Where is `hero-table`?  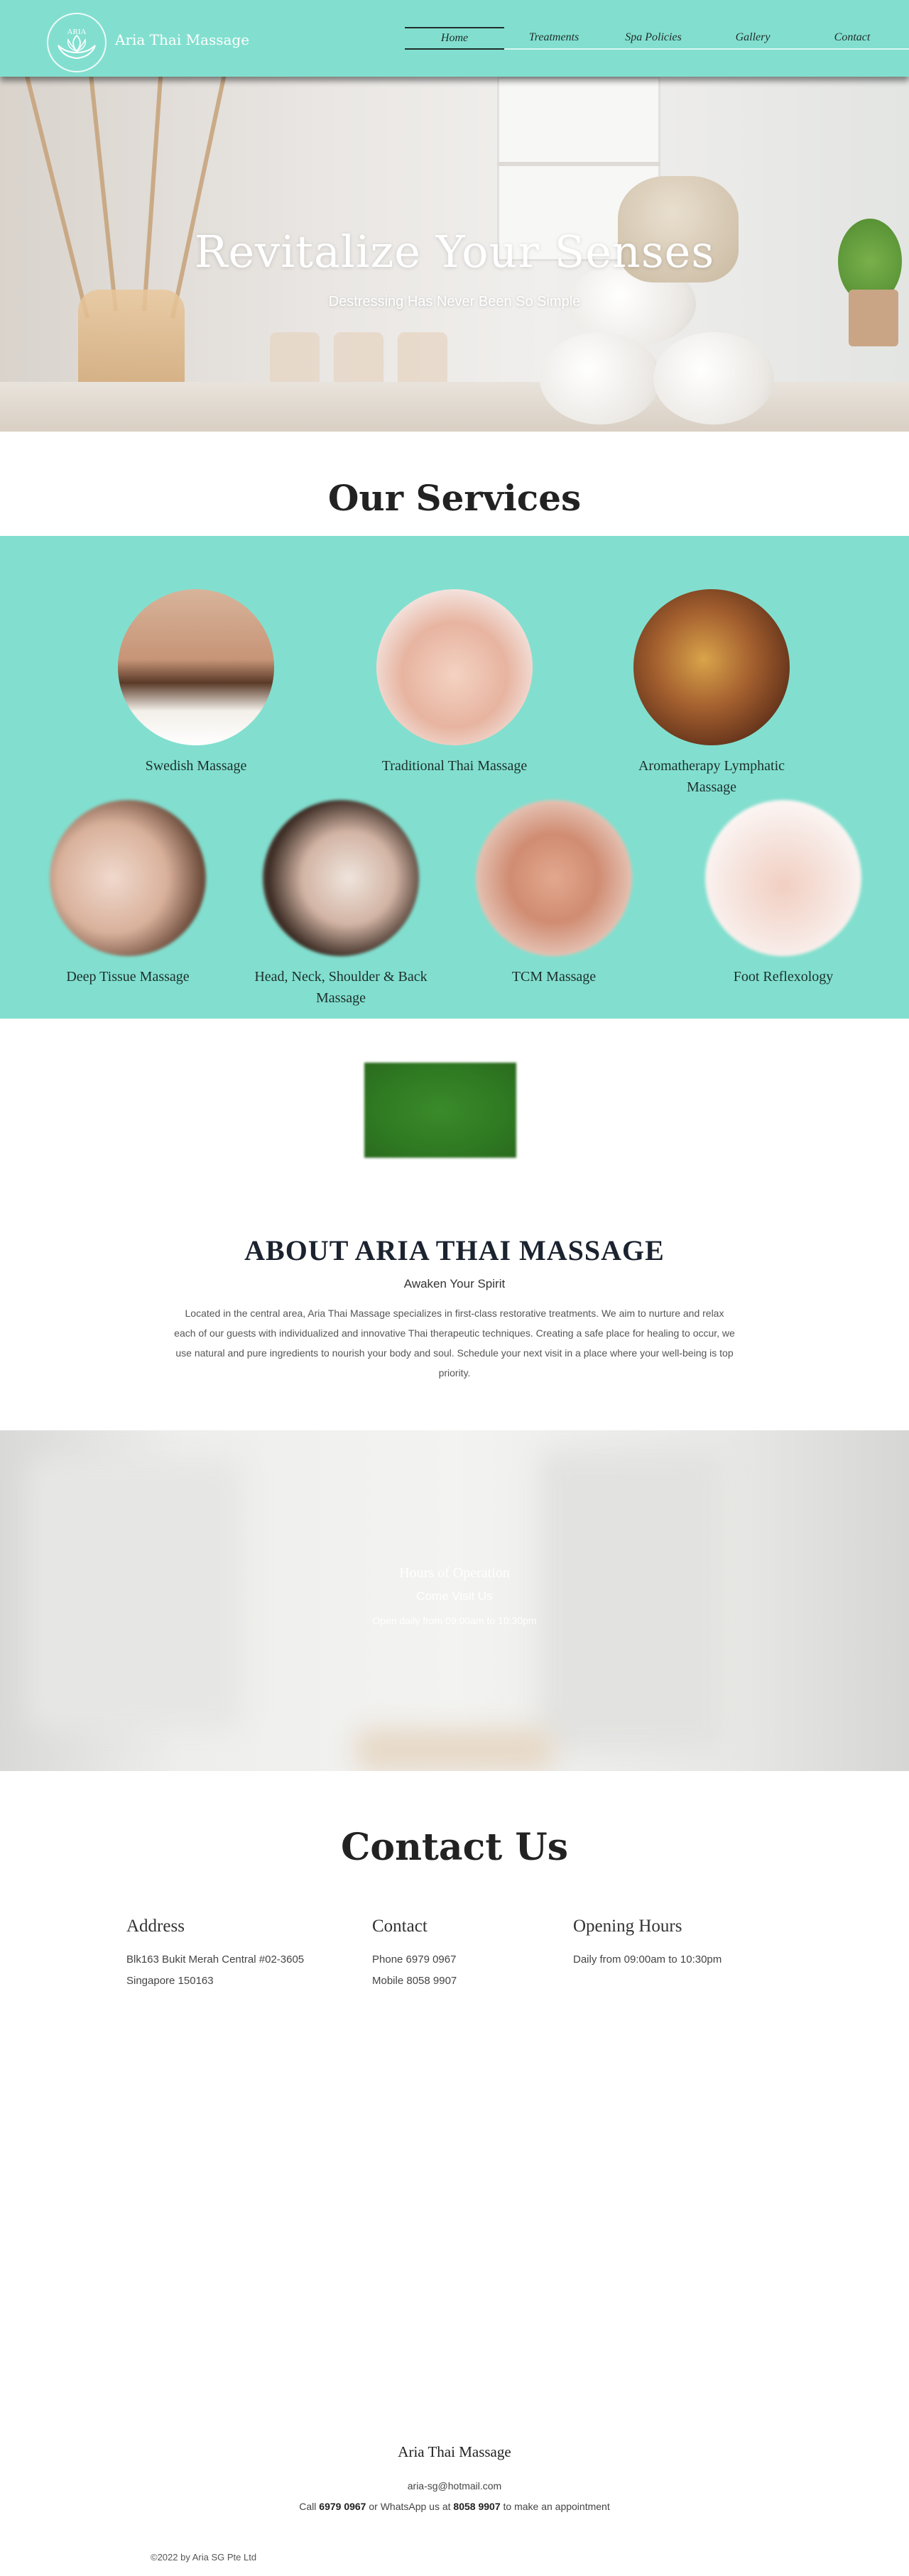
hero-table is located at coordinates (454, 407).